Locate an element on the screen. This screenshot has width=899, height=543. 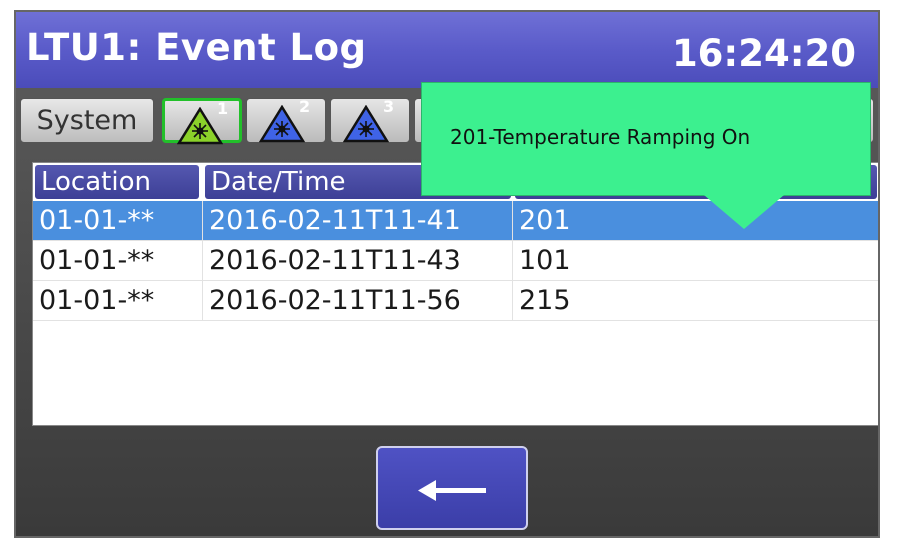
arrow-left-icon is located at coordinates (452, 490).